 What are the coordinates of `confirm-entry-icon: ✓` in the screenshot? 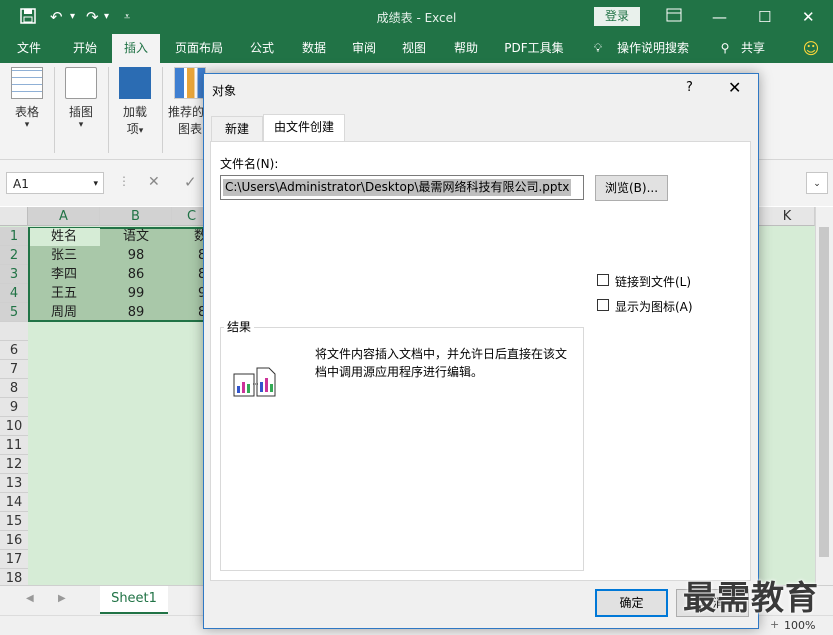 It's located at (190, 182).